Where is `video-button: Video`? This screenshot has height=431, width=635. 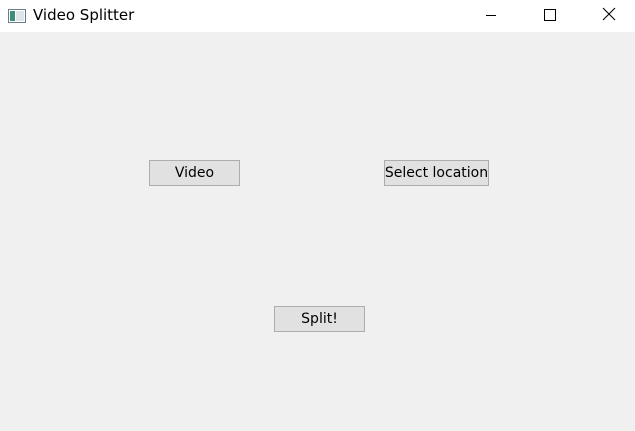
video-button: Video is located at coordinates (194, 173).